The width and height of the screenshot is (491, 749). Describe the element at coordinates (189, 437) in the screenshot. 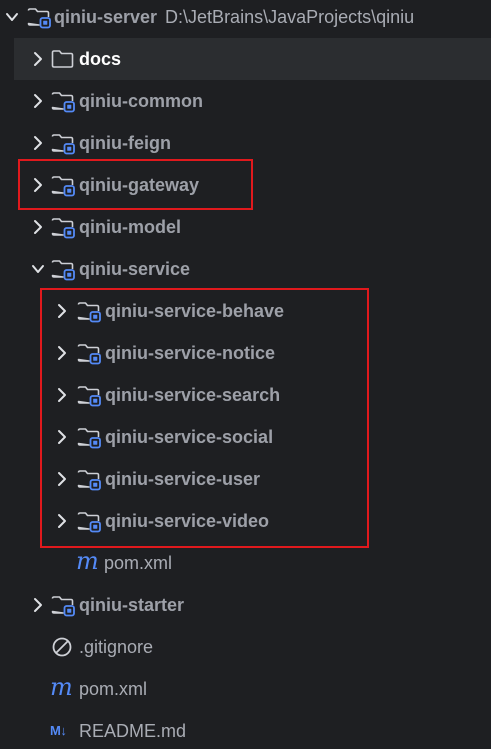

I see `tree-row-service-social-label: qiniu-service-social` at that location.